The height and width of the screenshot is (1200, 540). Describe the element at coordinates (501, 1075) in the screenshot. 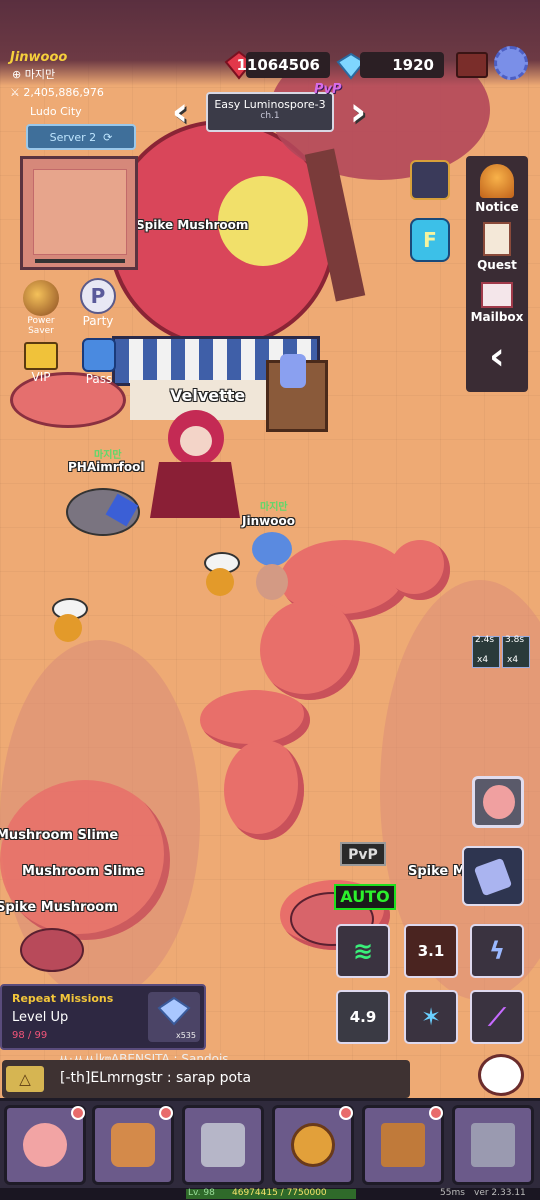

I see `emote-icon` at that location.